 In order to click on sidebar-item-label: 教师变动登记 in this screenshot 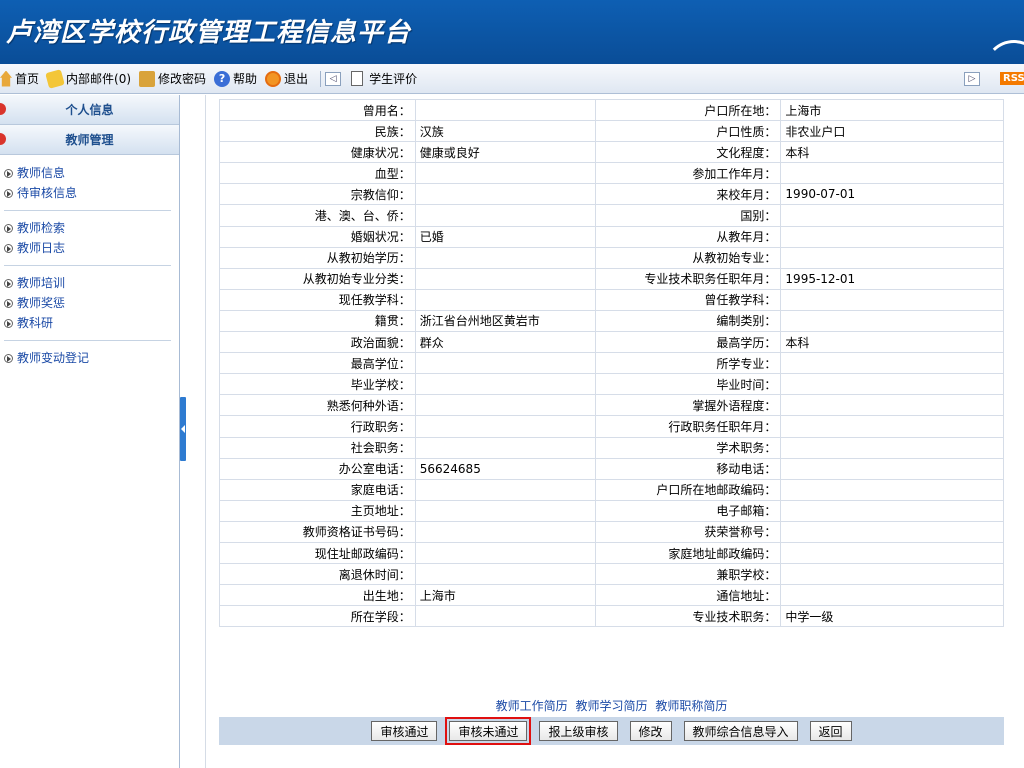, I will do `click(53, 358)`.